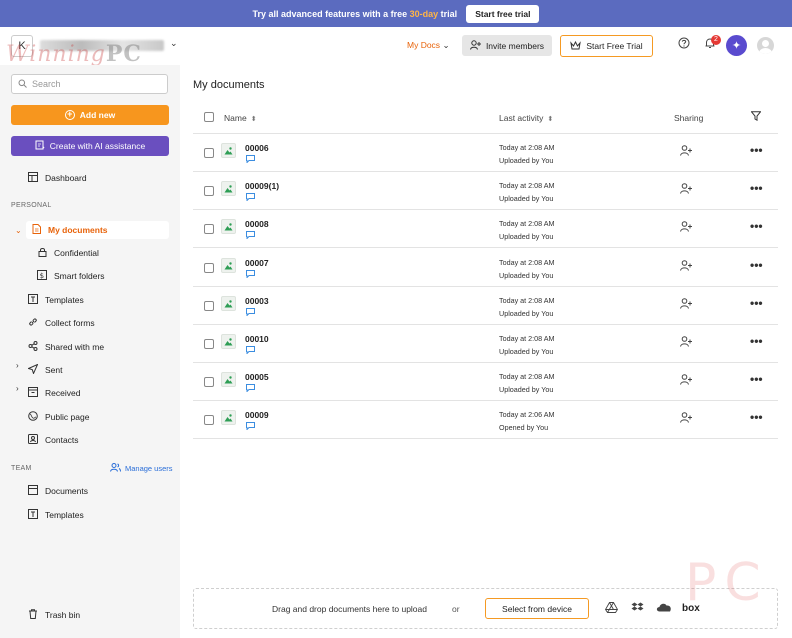  I want to click on sidebar-item-collect-forms: Collect forms, so click(61, 323).